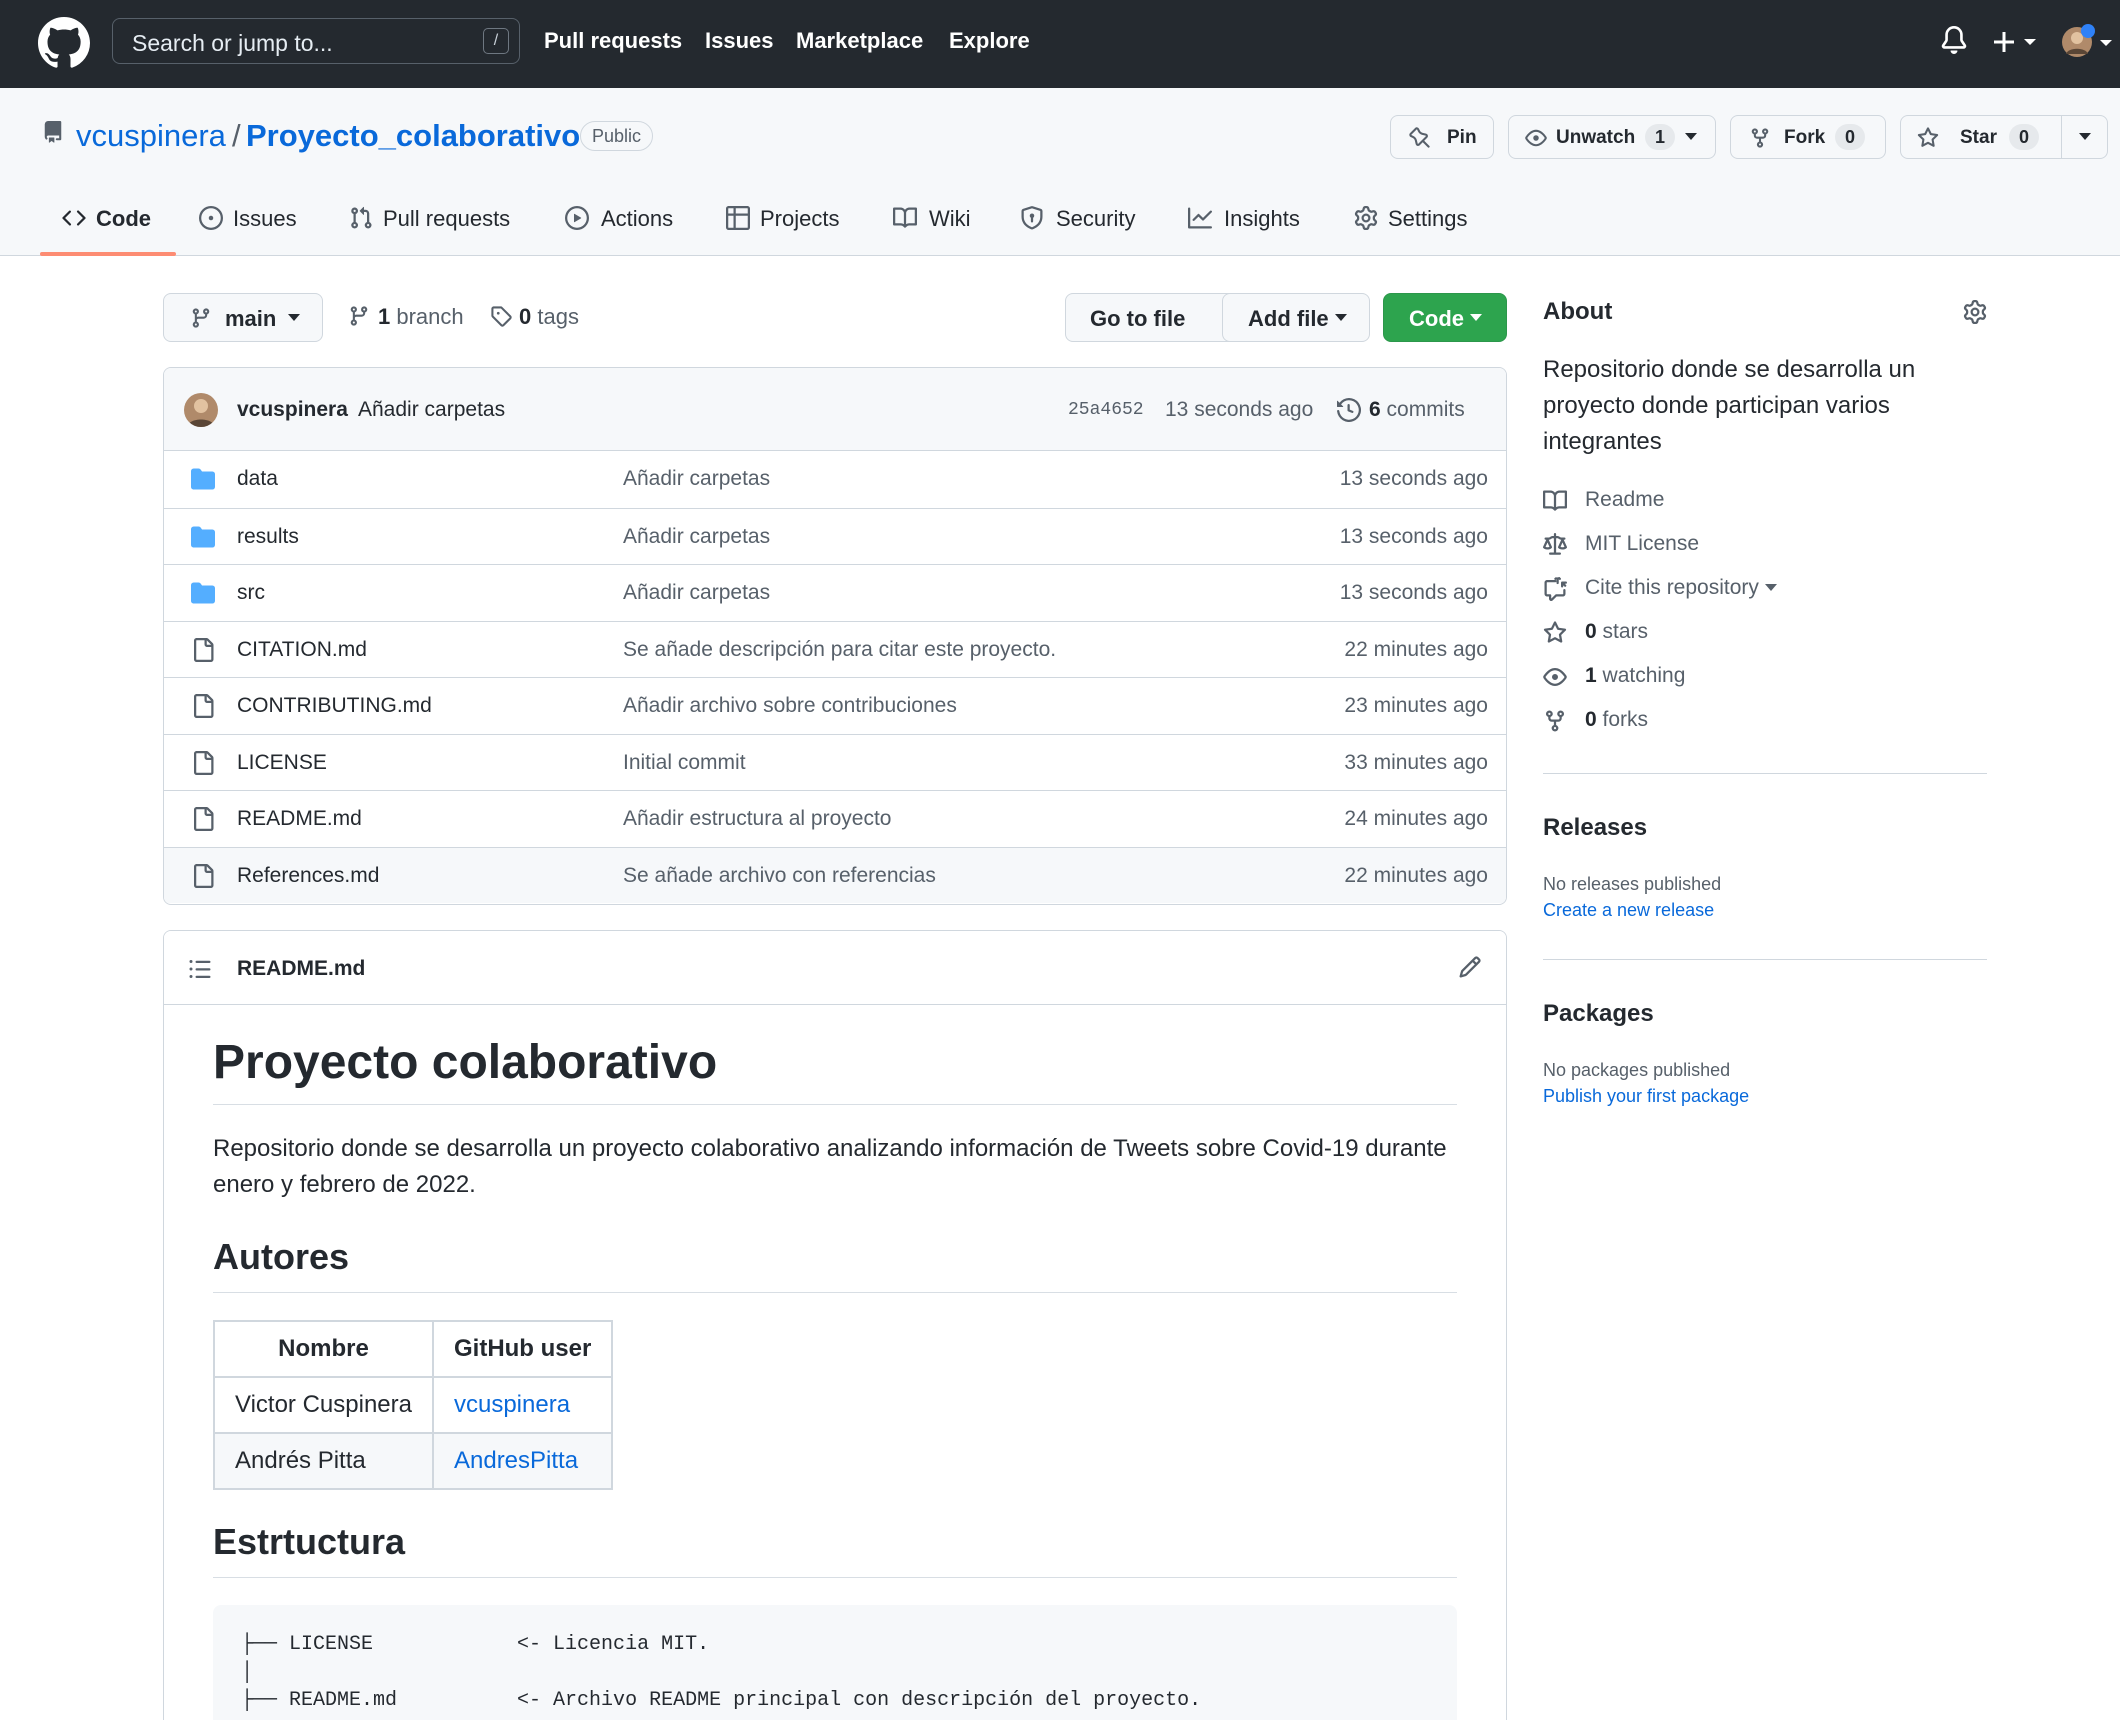 The image size is (2120, 1720). I want to click on chevron-down-icon, so click(1341, 318).